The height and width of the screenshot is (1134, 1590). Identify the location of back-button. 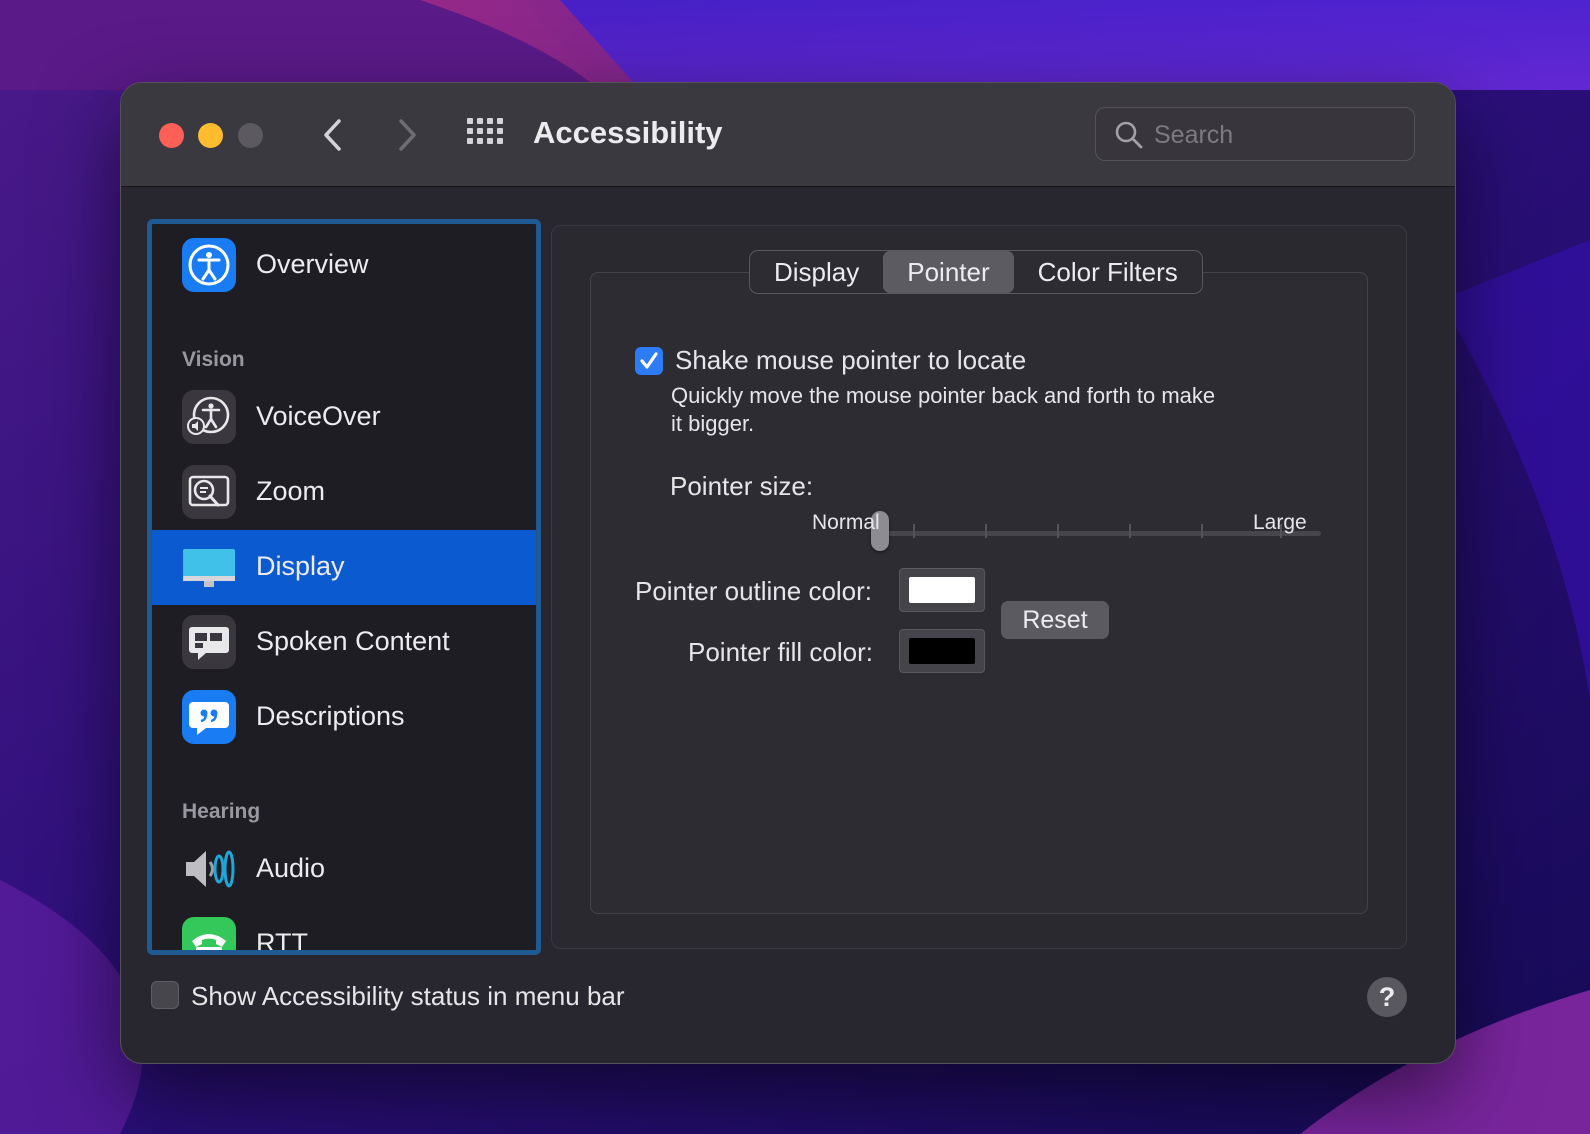
(333, 135).